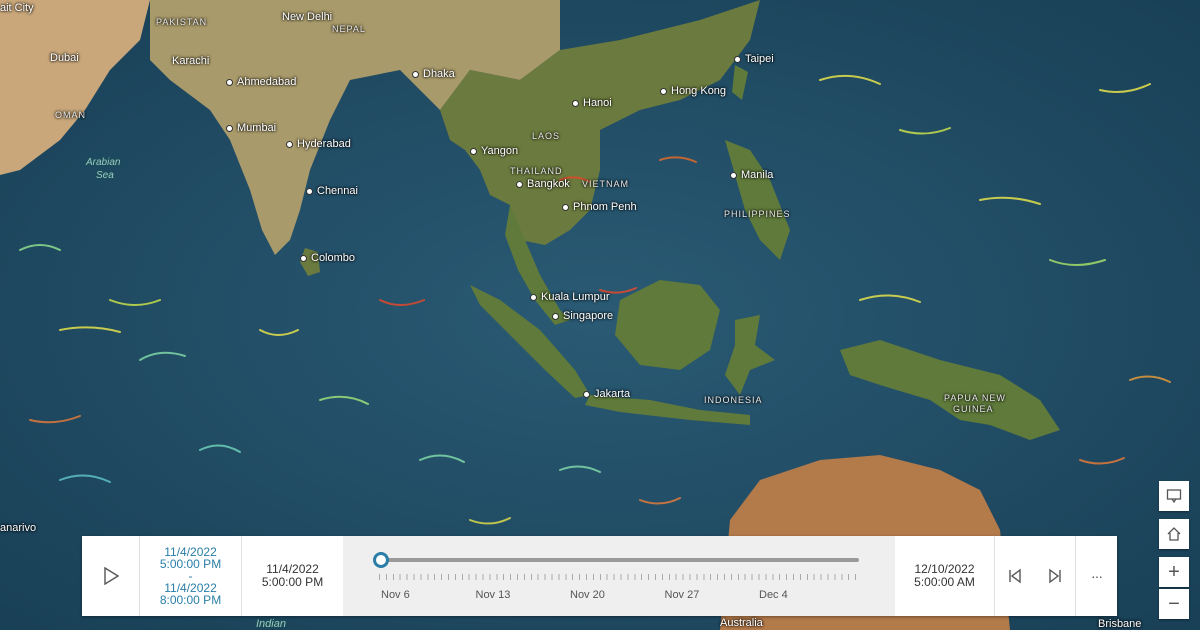  I want to click on full-extent-end: 12/10/2022 5:00:00 AM, so click(945, 576).